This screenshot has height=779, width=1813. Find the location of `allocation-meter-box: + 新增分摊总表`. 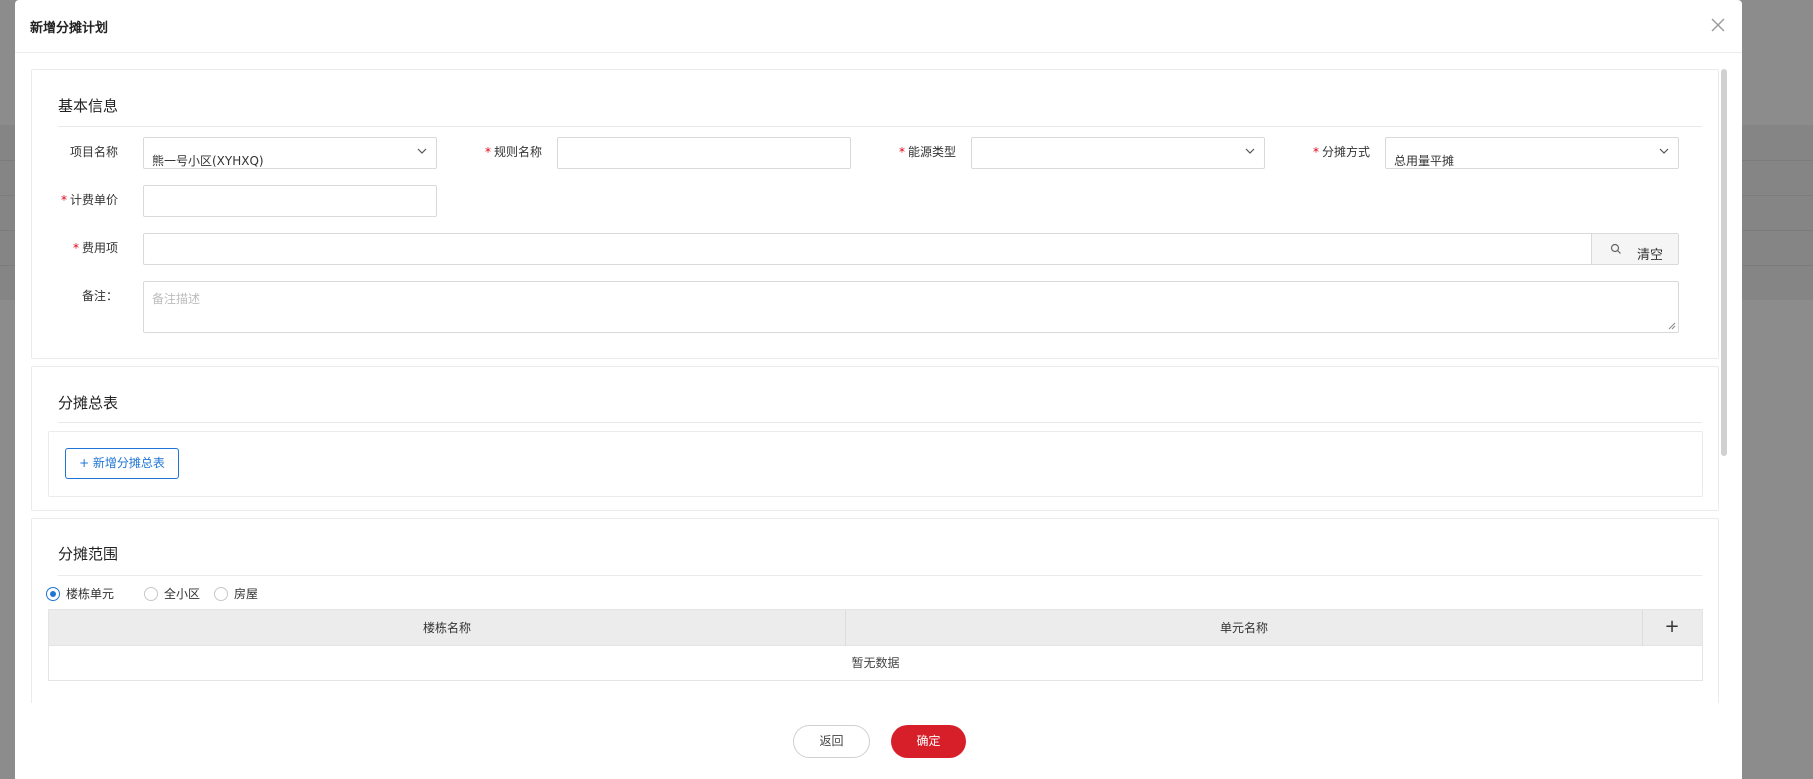

allocation-meter-box: + 新增分摊总表 is located at coordinates (875, 464).